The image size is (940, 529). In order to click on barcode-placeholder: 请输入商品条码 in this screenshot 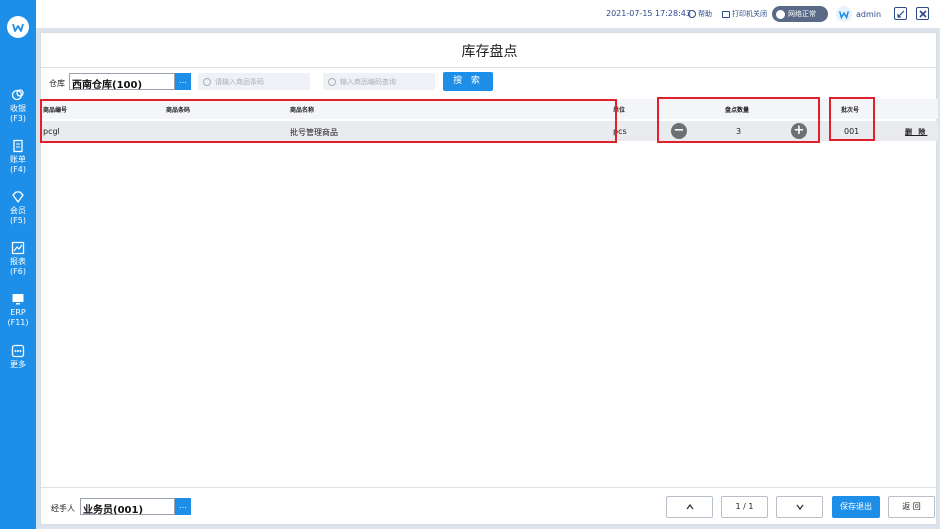, I will do `click(239, 81)`.